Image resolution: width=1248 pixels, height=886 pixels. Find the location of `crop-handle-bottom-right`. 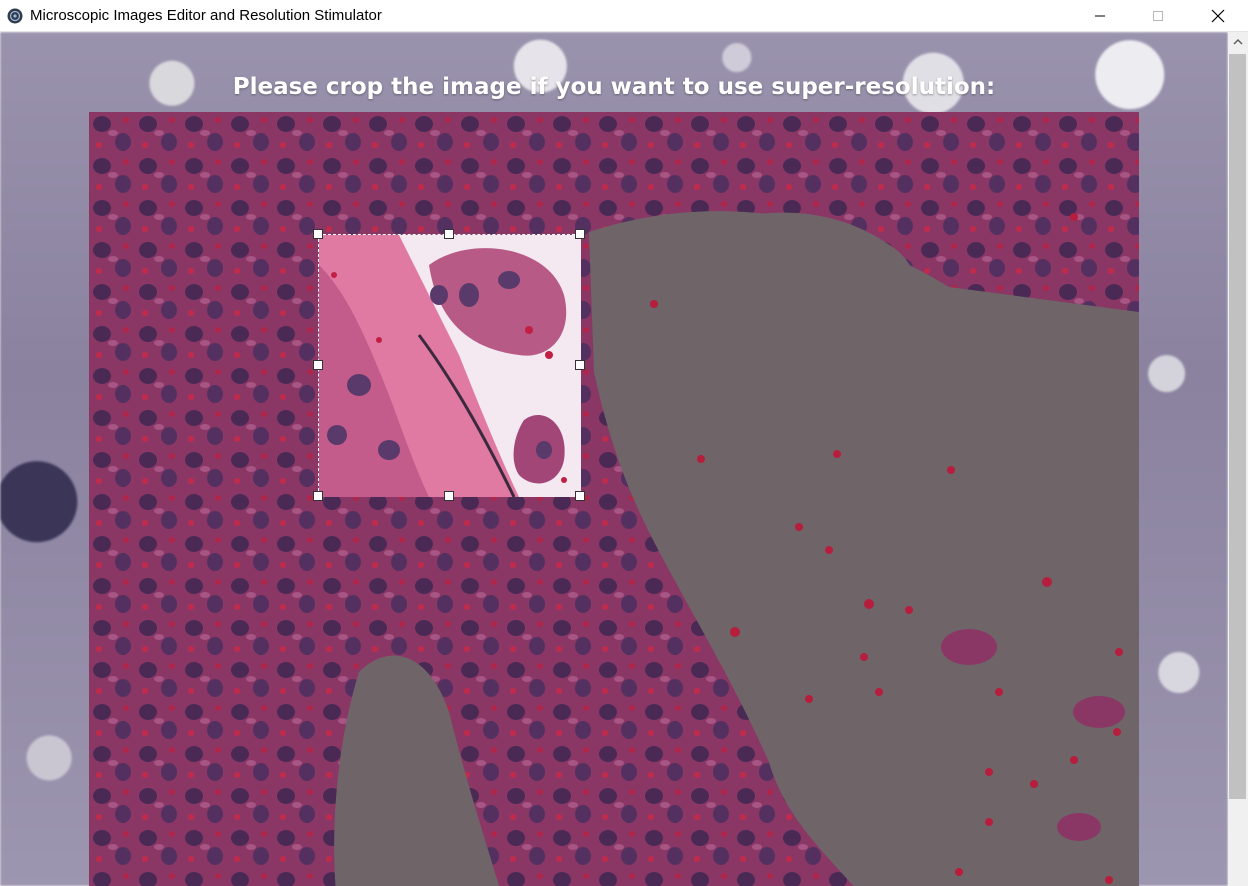

crop-handle-bottom-right is located at coordinates (580, 496).